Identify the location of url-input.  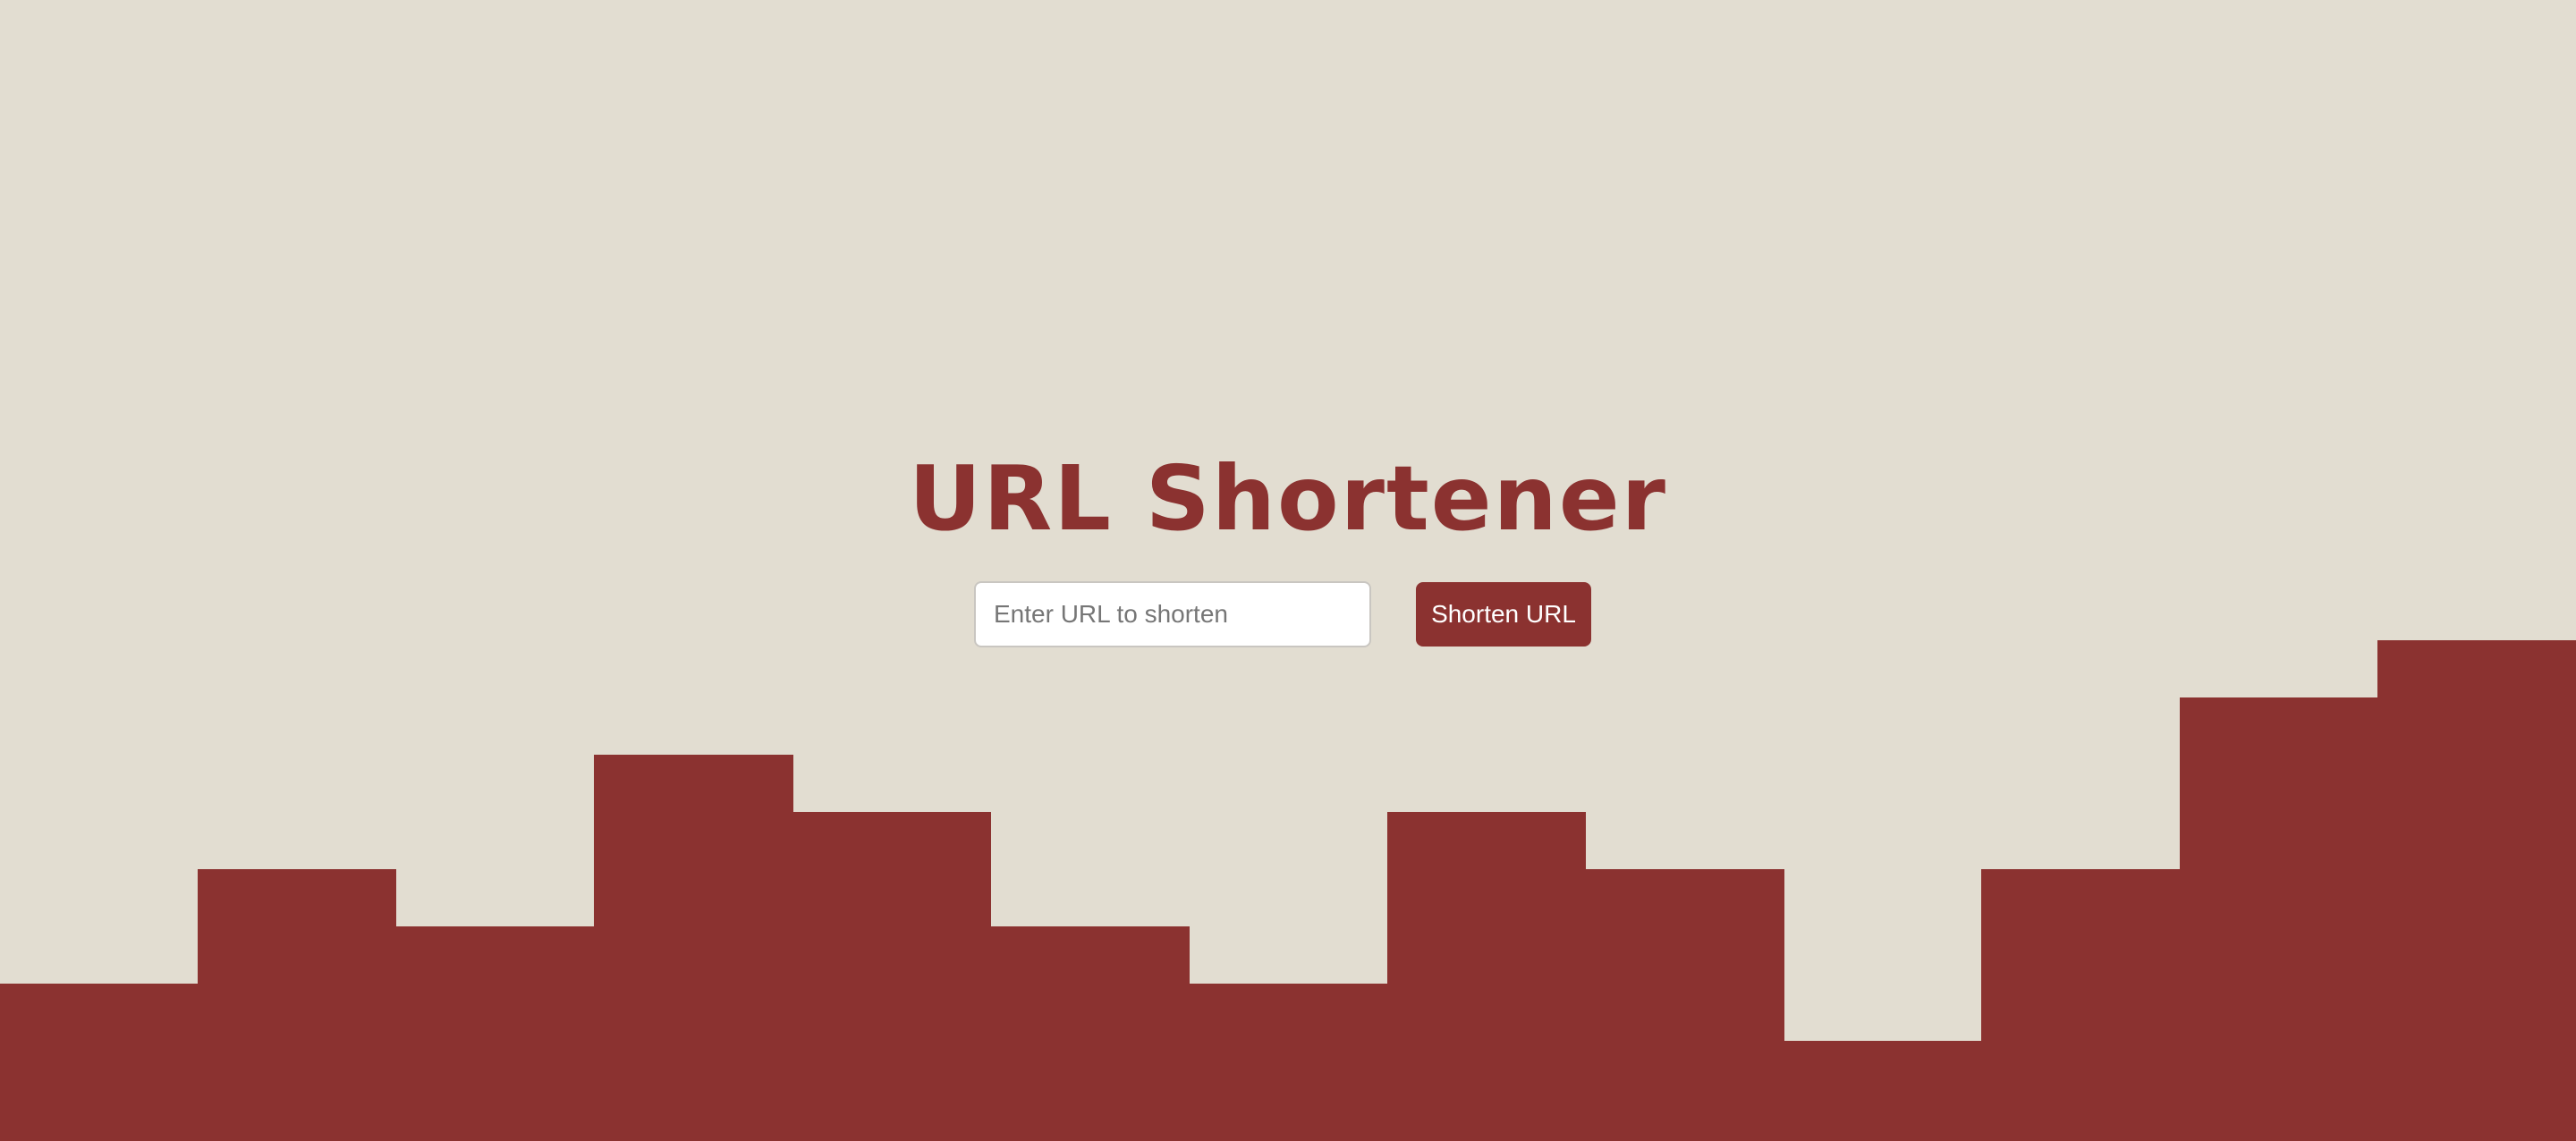
(1172, 614).